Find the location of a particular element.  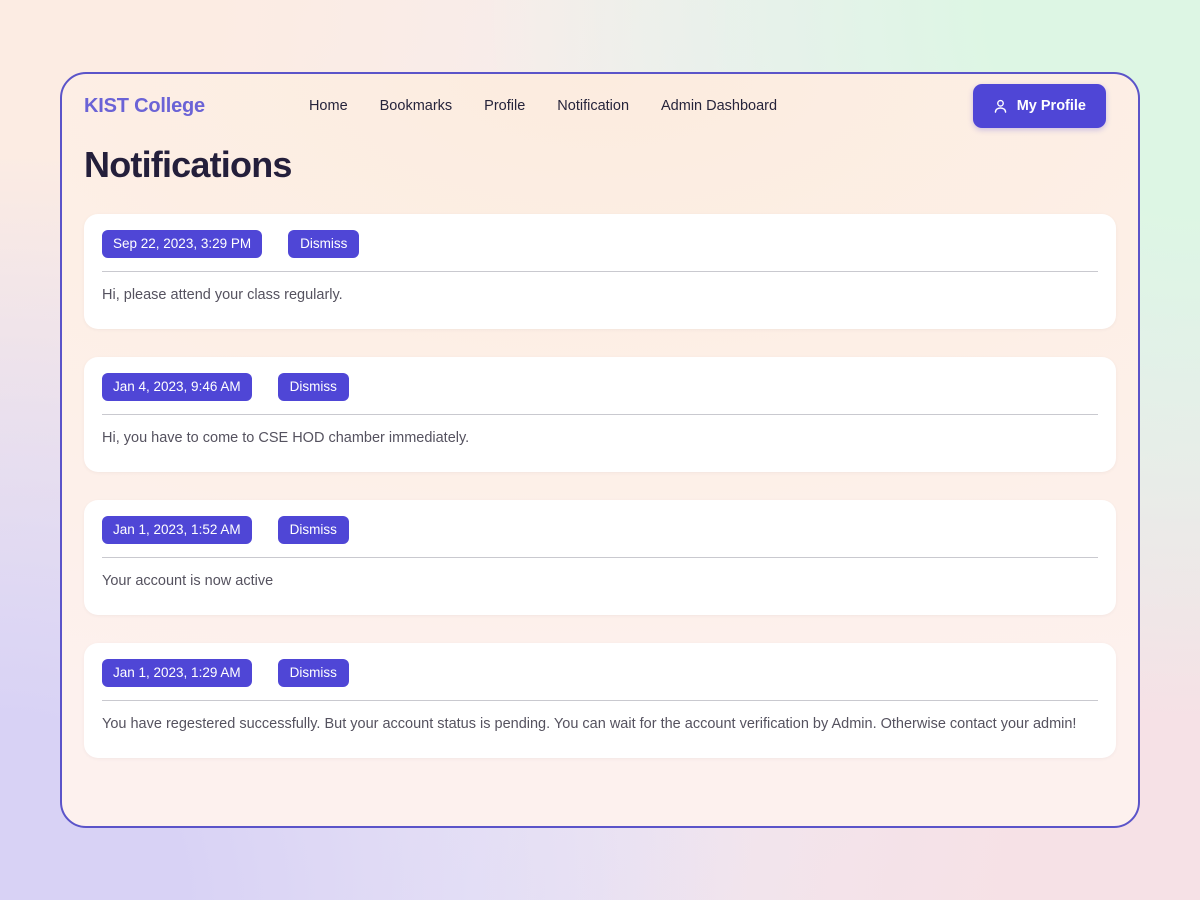

nav-link-profile: Profile is located at coordinates (504, 106).